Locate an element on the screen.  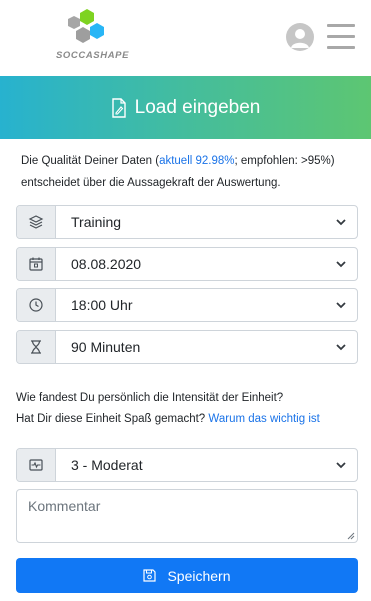
soccashape-logo: SOCCASHAPE is located at coordinates (93, 36).